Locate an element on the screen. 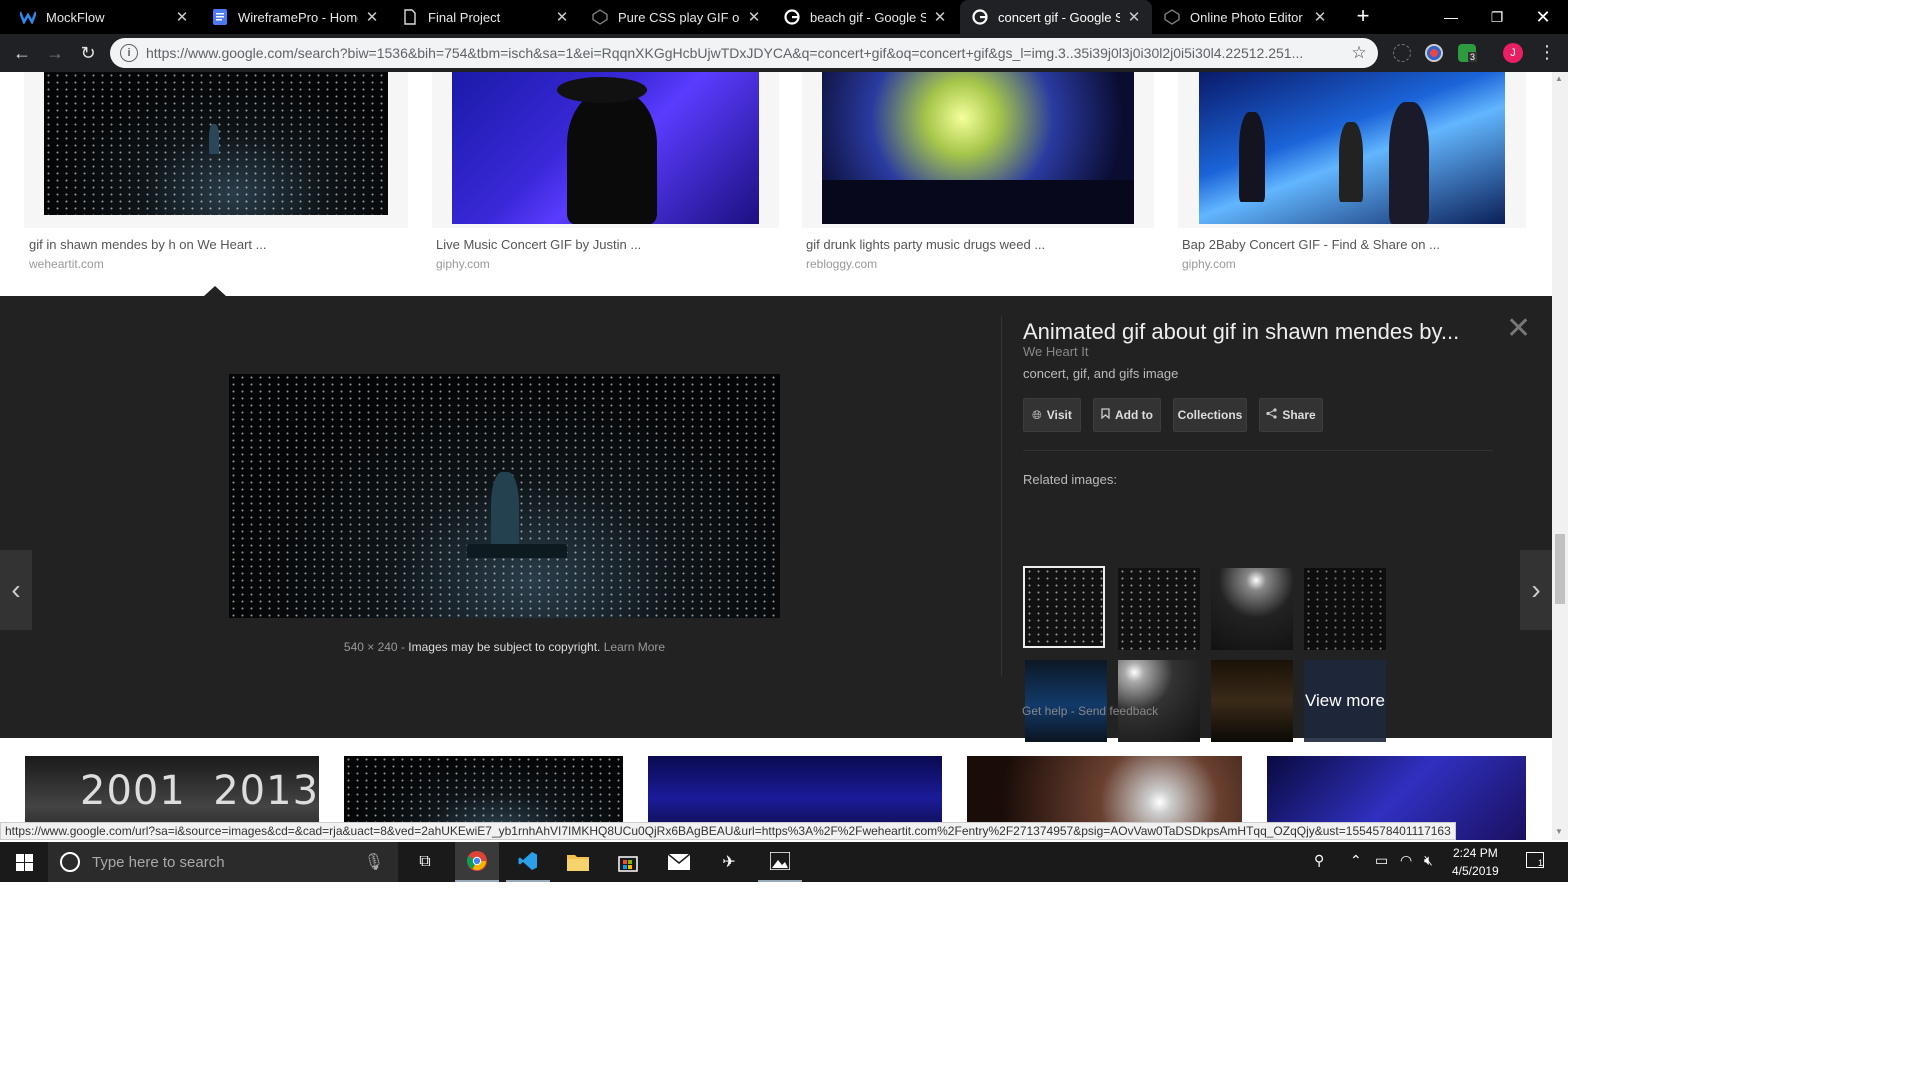  forward-button: → is located at coordinates (55, 53).